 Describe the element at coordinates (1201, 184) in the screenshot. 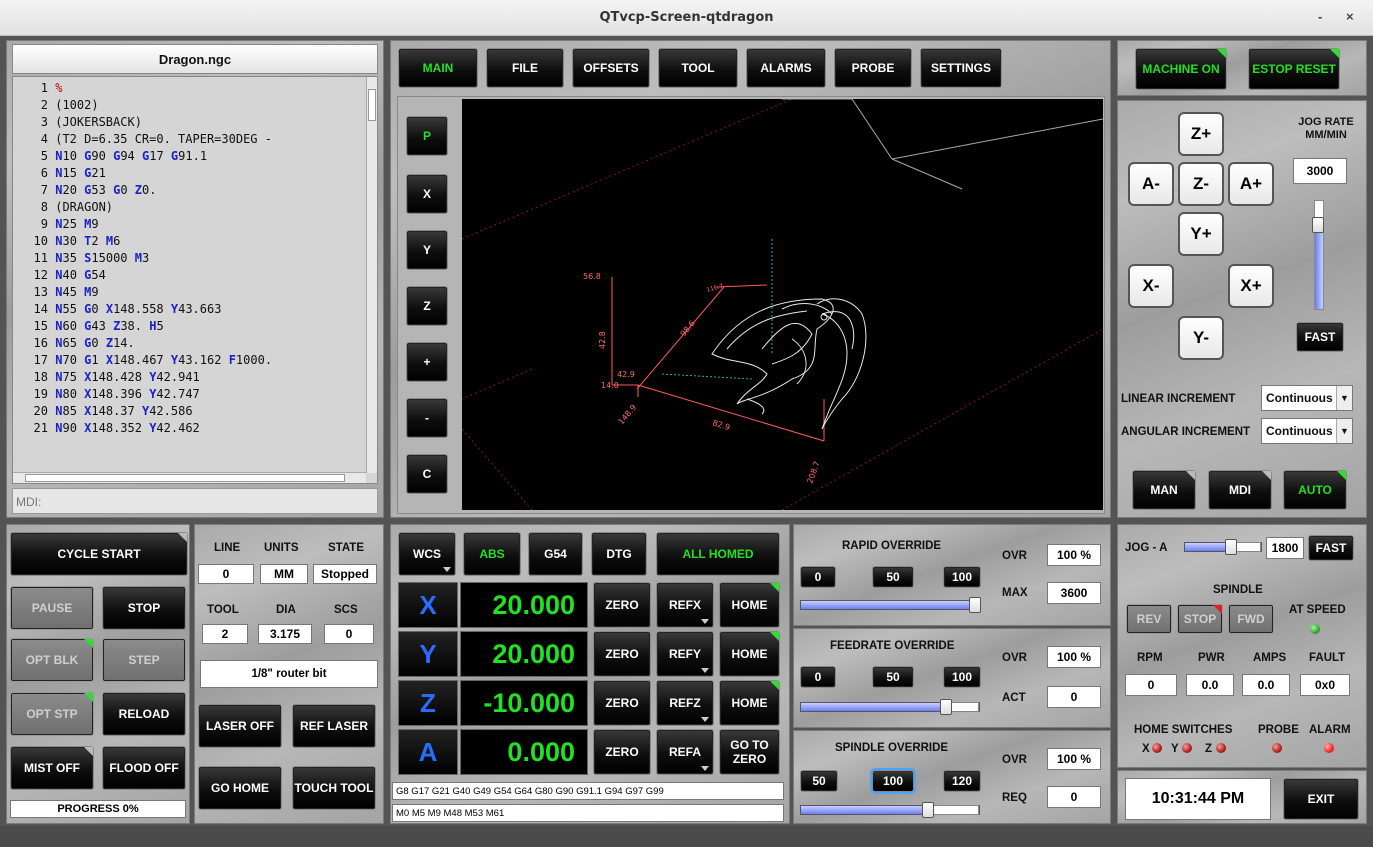

I see `jog-z-minus-button: Z-` at that location.